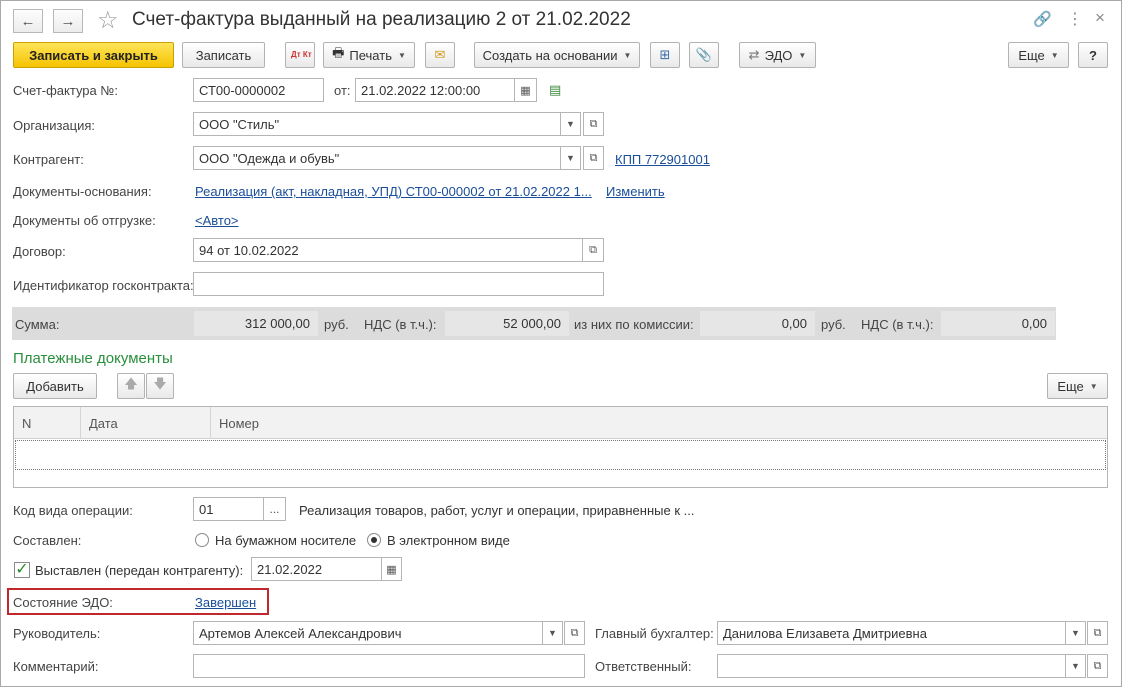 This screenshot has width=1122, height=687. What do you see at coordinates (435, 90) in the screenshot?
I see `date-from-field: 21.02.2022 12:00:00` at bounding box center [435, 90].